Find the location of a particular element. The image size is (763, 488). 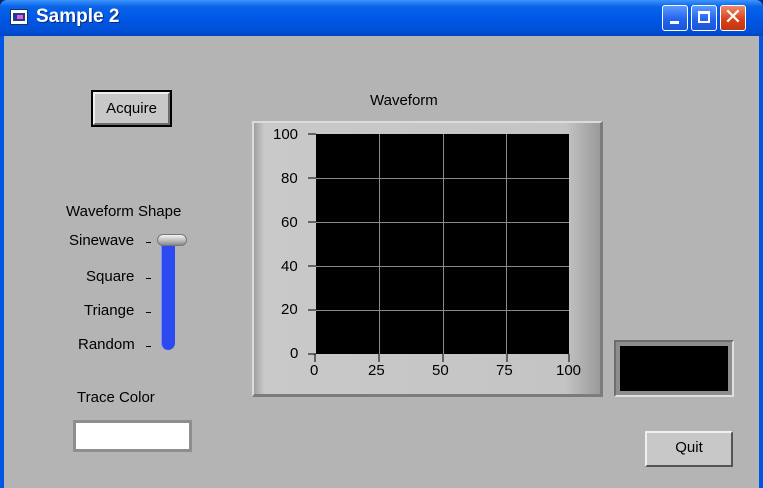

trace-color-label: Trace Color is located at coordinates (116, 397).